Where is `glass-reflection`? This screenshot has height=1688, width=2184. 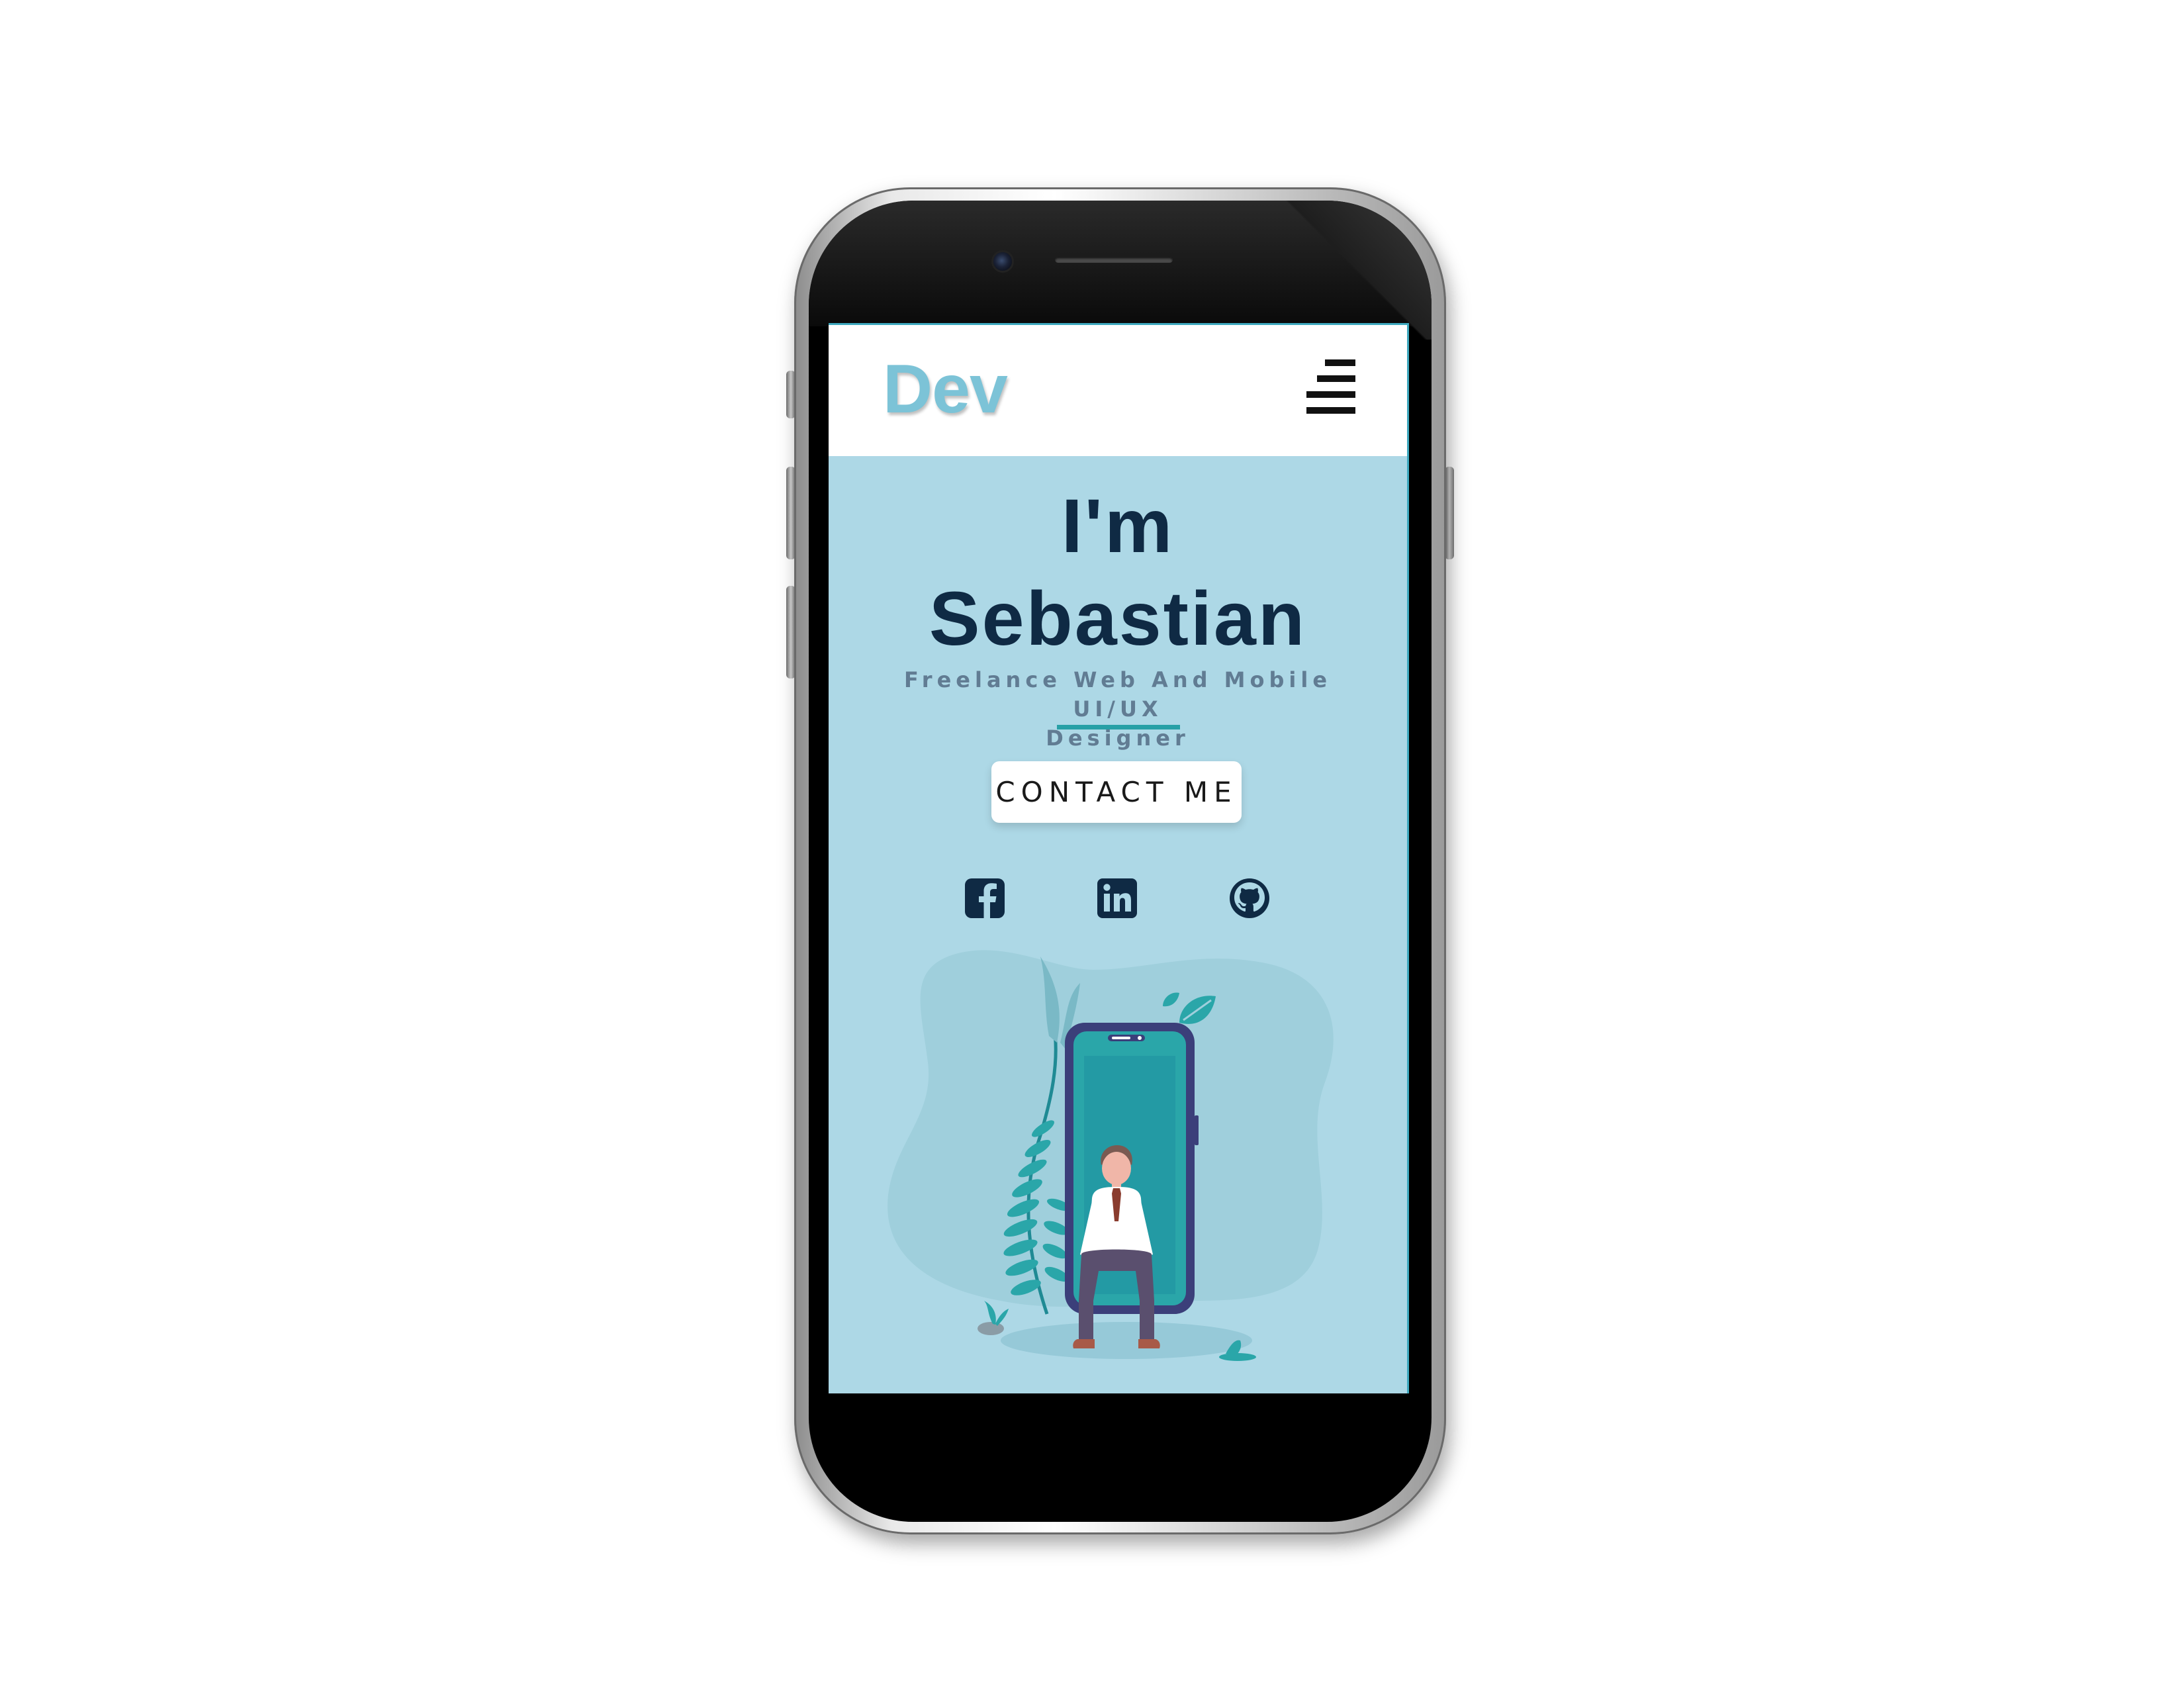 glass-reflection is located at coordinates (1342, 270).